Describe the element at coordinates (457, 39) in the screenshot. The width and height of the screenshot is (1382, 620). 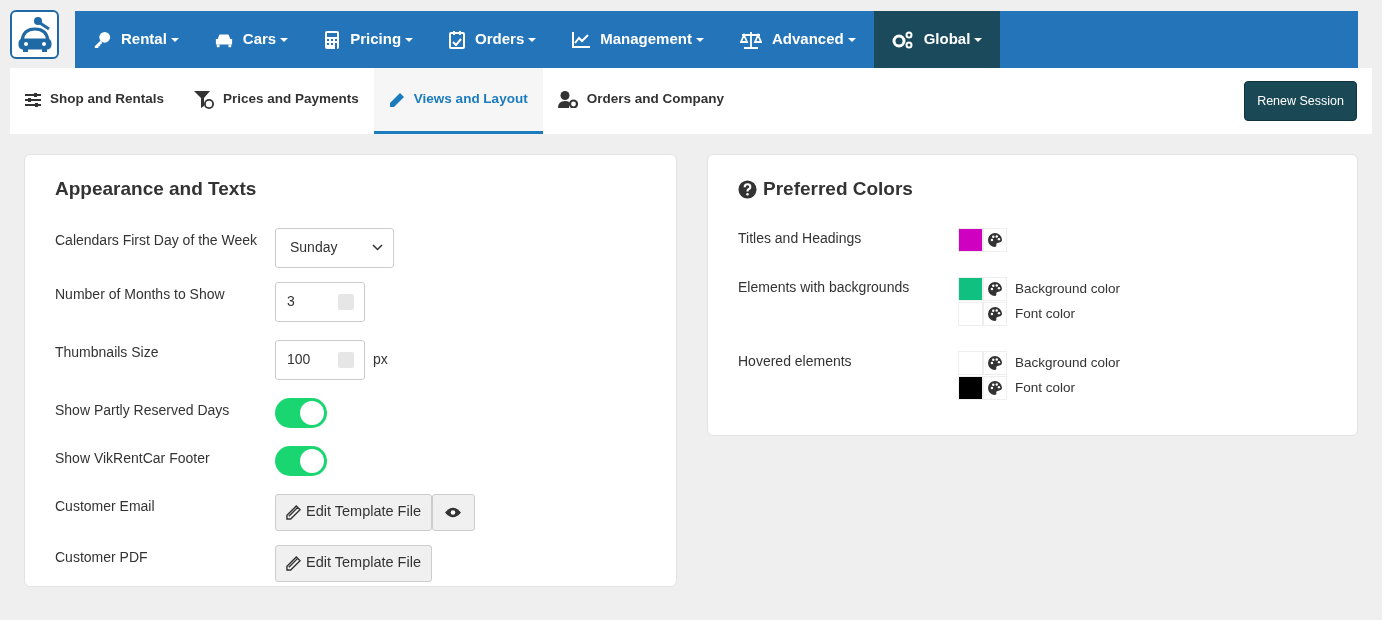
I see `calendar-check-icon` at that location.